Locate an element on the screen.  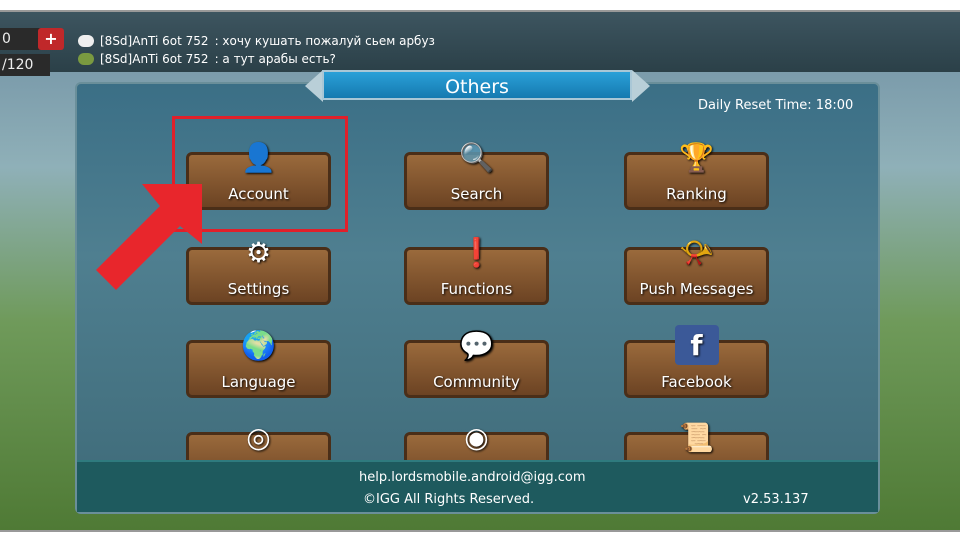
chat-line: [8Sd]AnTi 6ot 752 : а тут арабы есть? is located at coordinates (207, 59).